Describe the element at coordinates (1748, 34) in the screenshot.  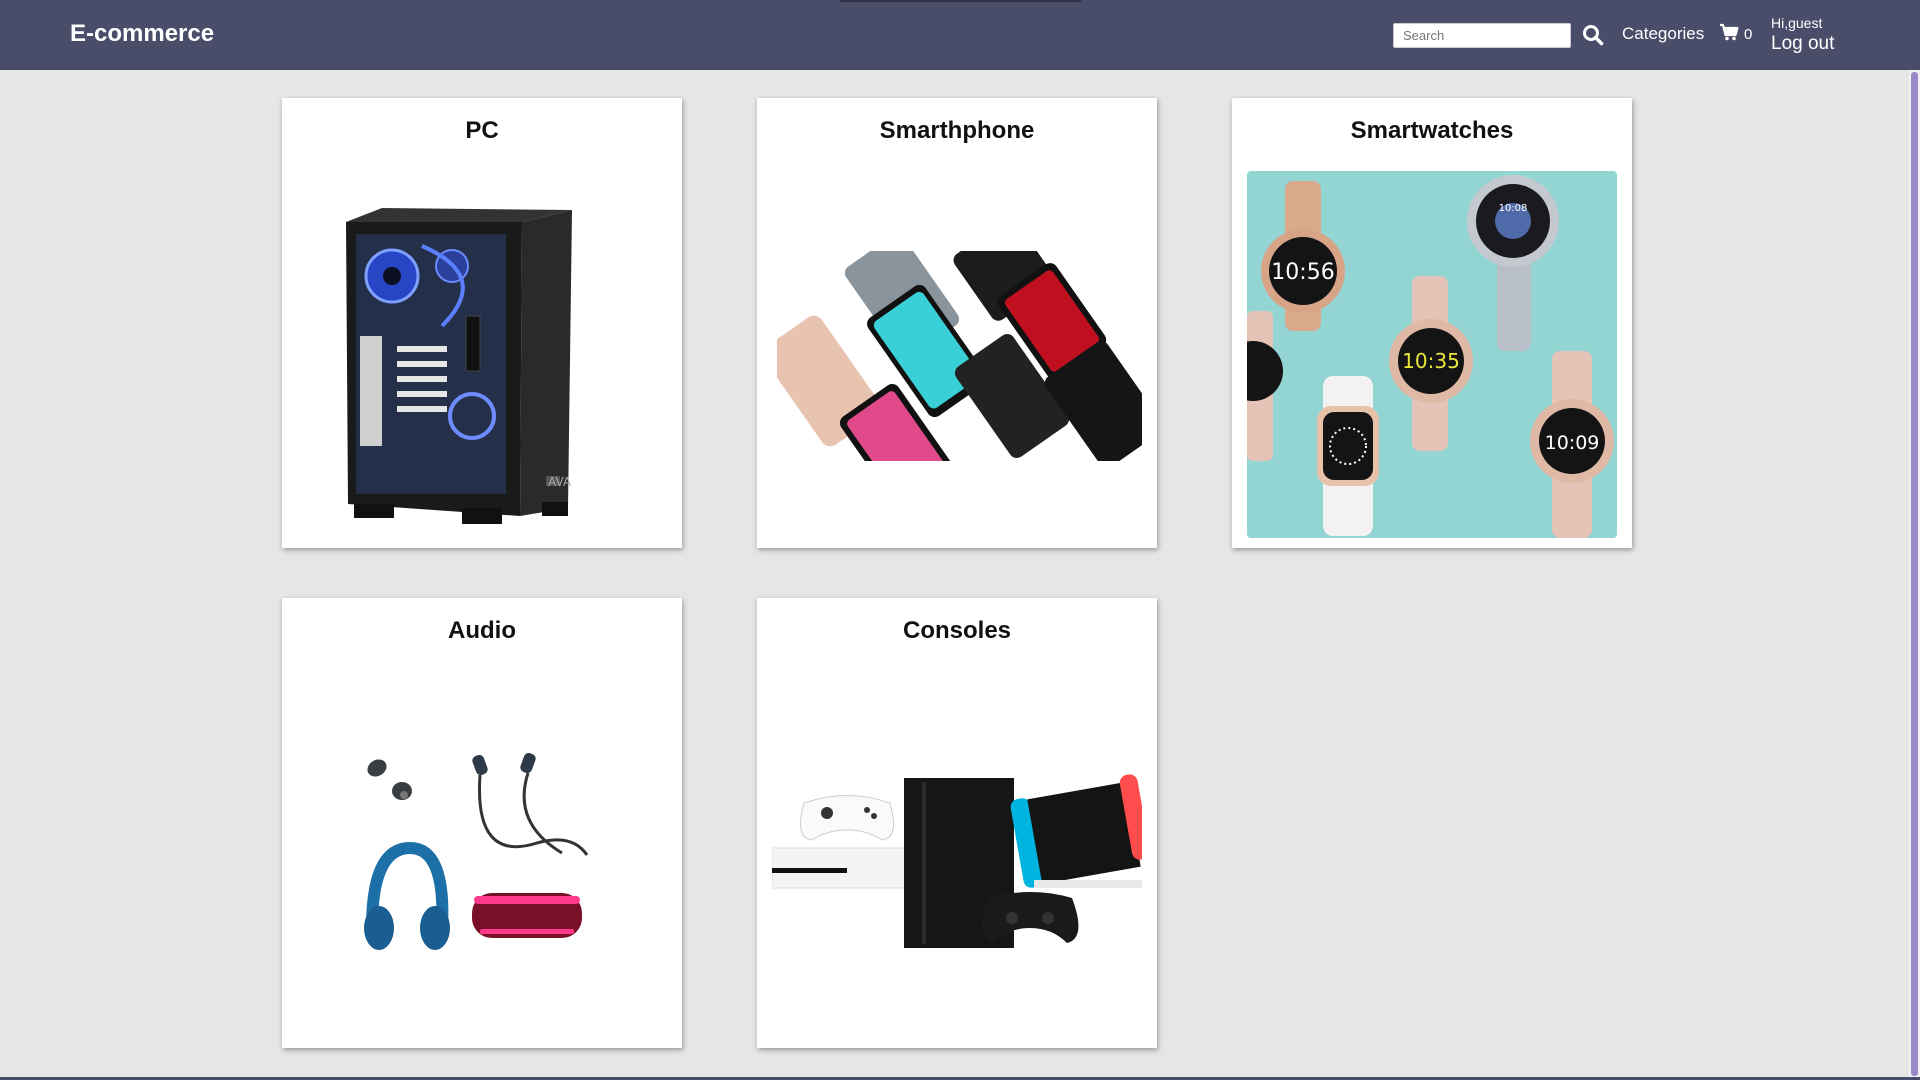
I see `cart-count: 0` at that location.